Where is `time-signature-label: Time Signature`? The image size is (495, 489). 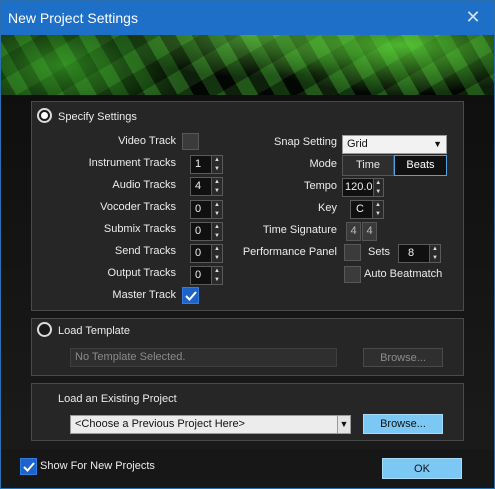
time-signature-label: Time Signature is located at coordinates (299, 230).